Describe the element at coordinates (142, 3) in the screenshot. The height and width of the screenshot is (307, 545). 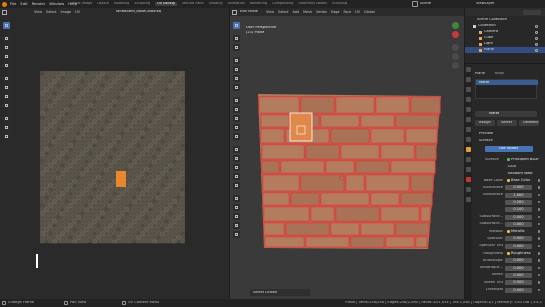
I see `workspace-tab: Sculpting` at that location.